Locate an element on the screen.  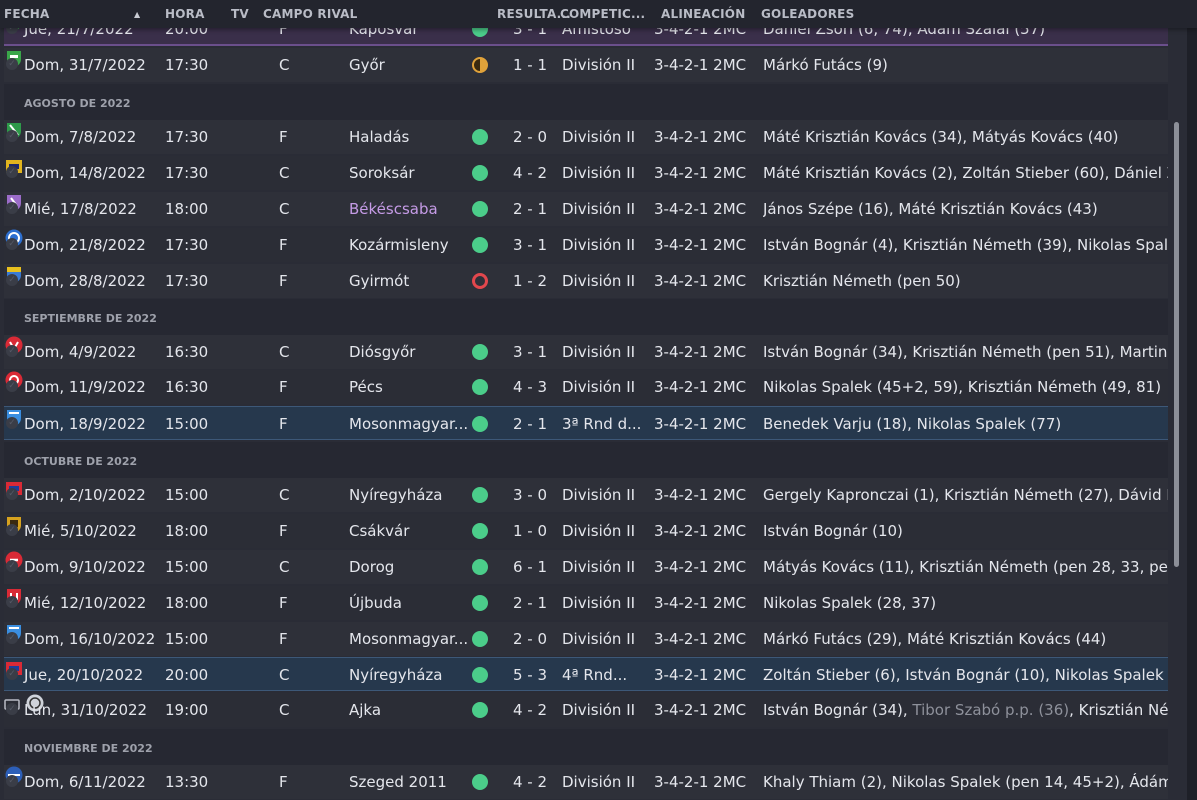
row-team-link: Újbuda is located at coordinates (375, 603).